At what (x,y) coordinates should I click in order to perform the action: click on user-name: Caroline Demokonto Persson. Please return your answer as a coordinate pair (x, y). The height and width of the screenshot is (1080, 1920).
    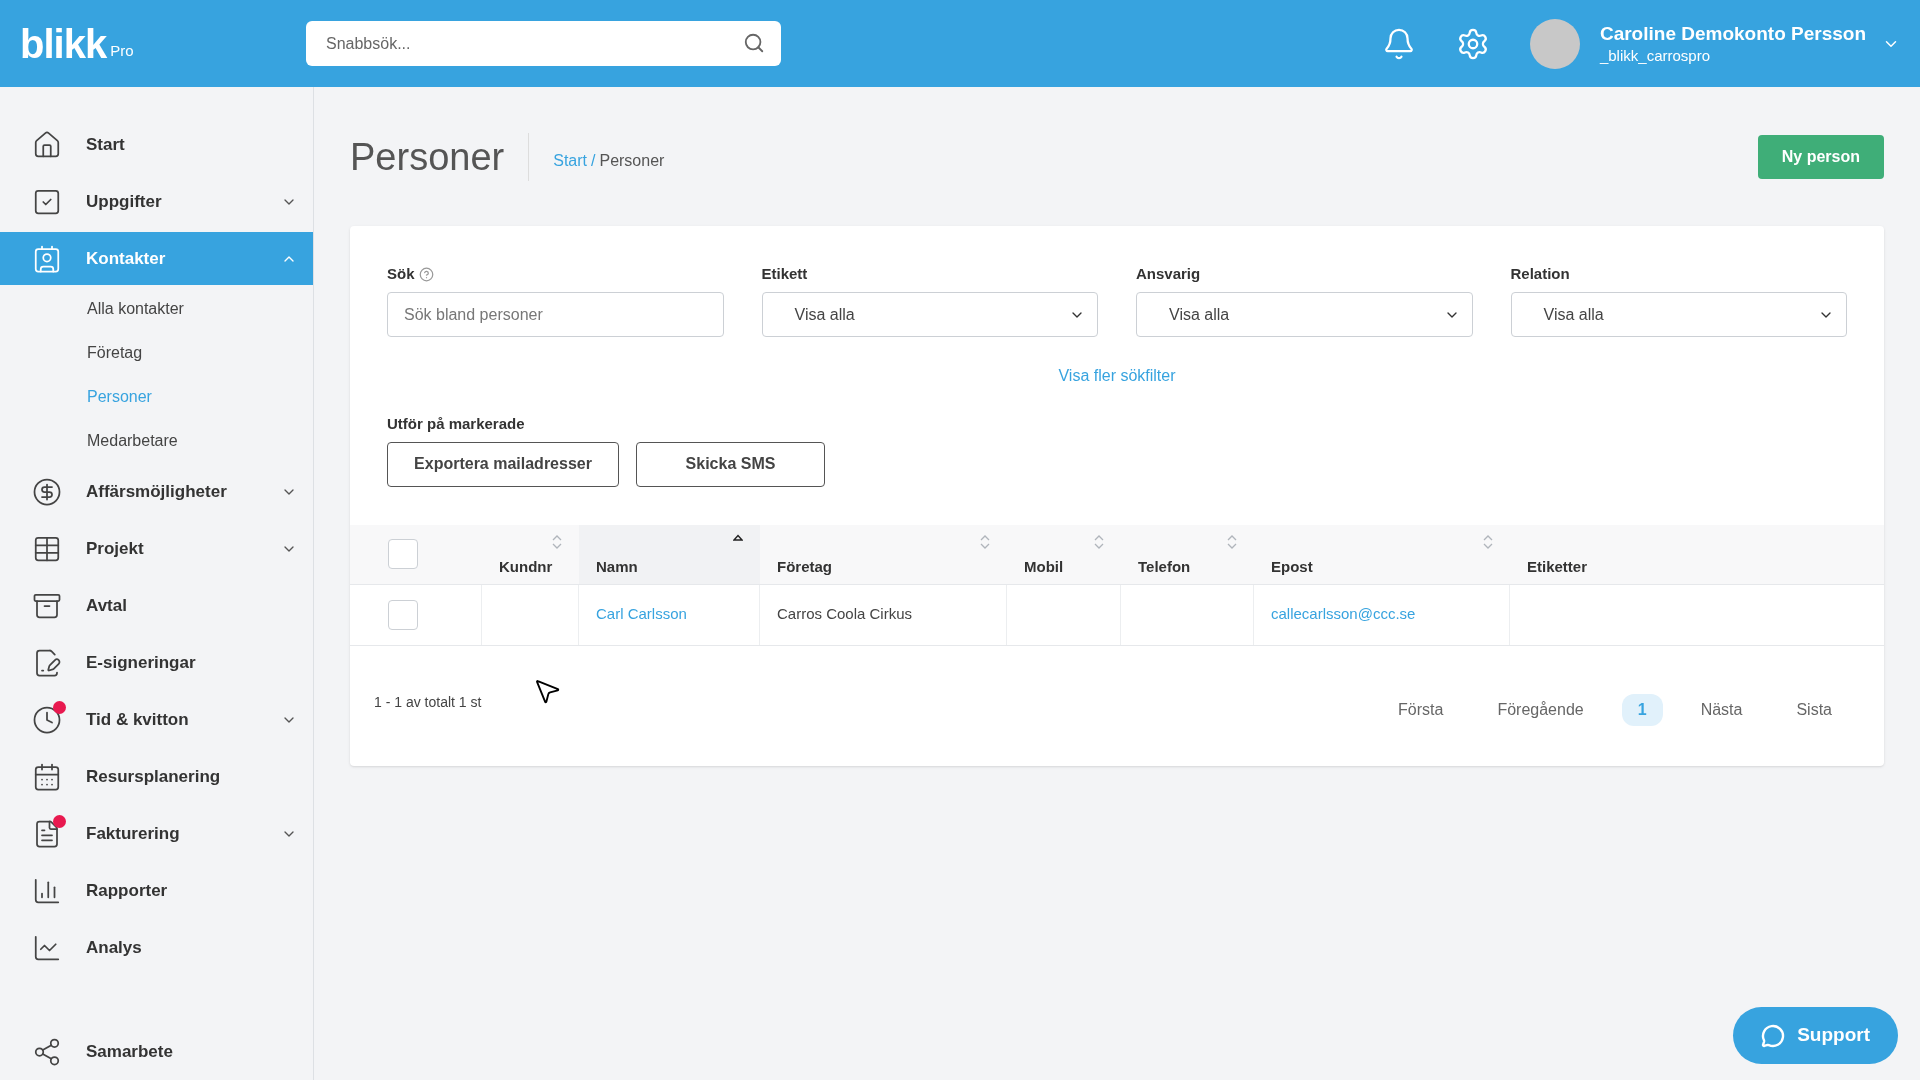
    Looking at the image, I should click on (1732, 33).